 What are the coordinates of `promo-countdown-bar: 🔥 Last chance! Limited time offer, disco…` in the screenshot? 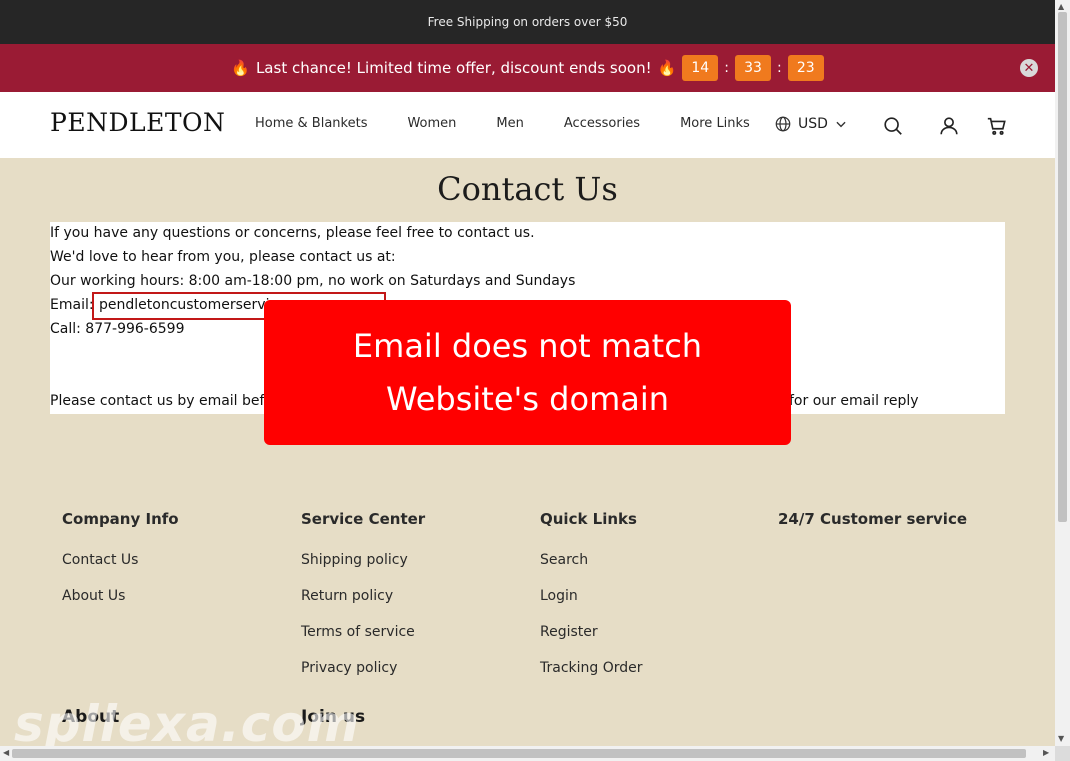 It's located at (527, 68).